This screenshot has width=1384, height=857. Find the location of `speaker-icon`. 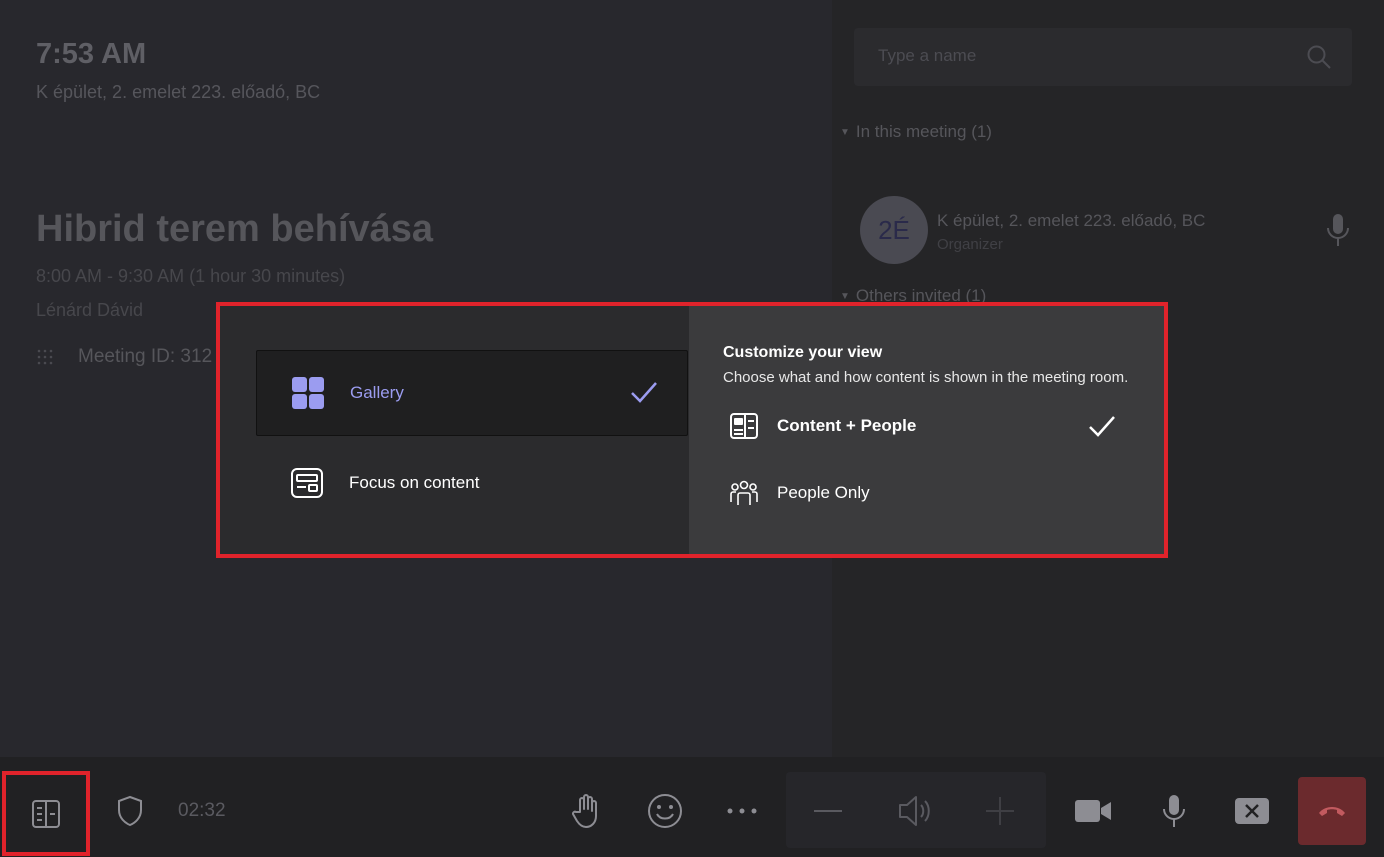

speaker-icon is located at coordinates (914, 811).